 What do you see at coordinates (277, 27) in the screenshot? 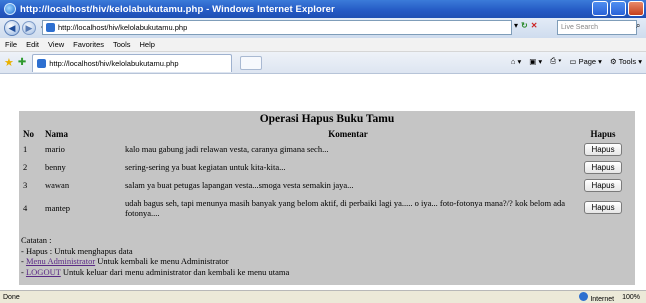
I see `address-input: http://localhost/hiv/kelolabukutamu.php` at bounding box center [277, 27].